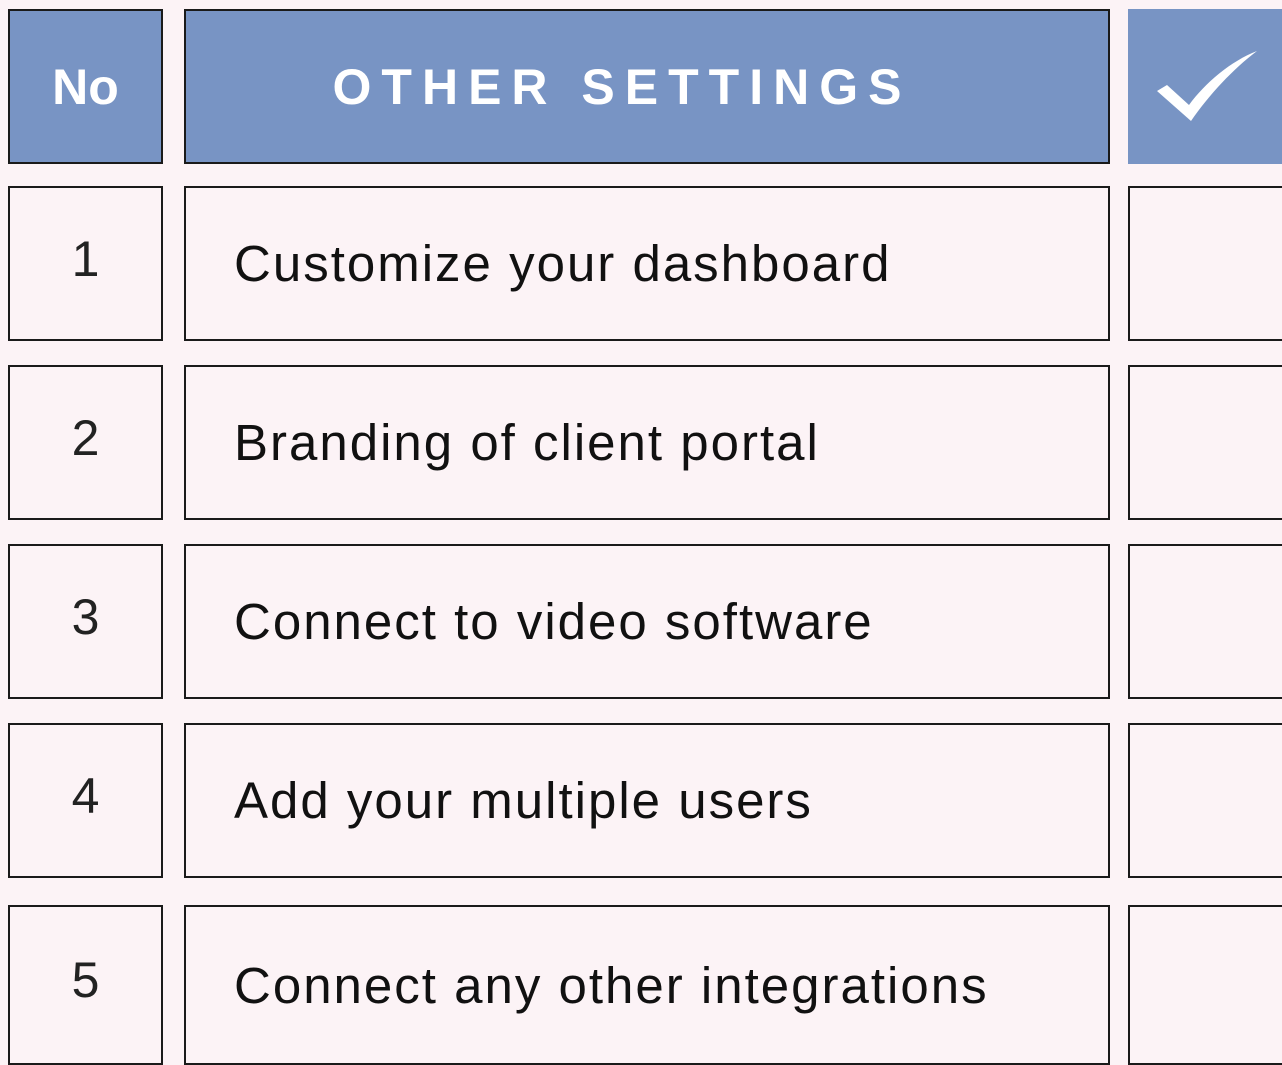  Describe the element at coordinates (85, 985) in the screenshot. I see `row-number: 5` at that location.